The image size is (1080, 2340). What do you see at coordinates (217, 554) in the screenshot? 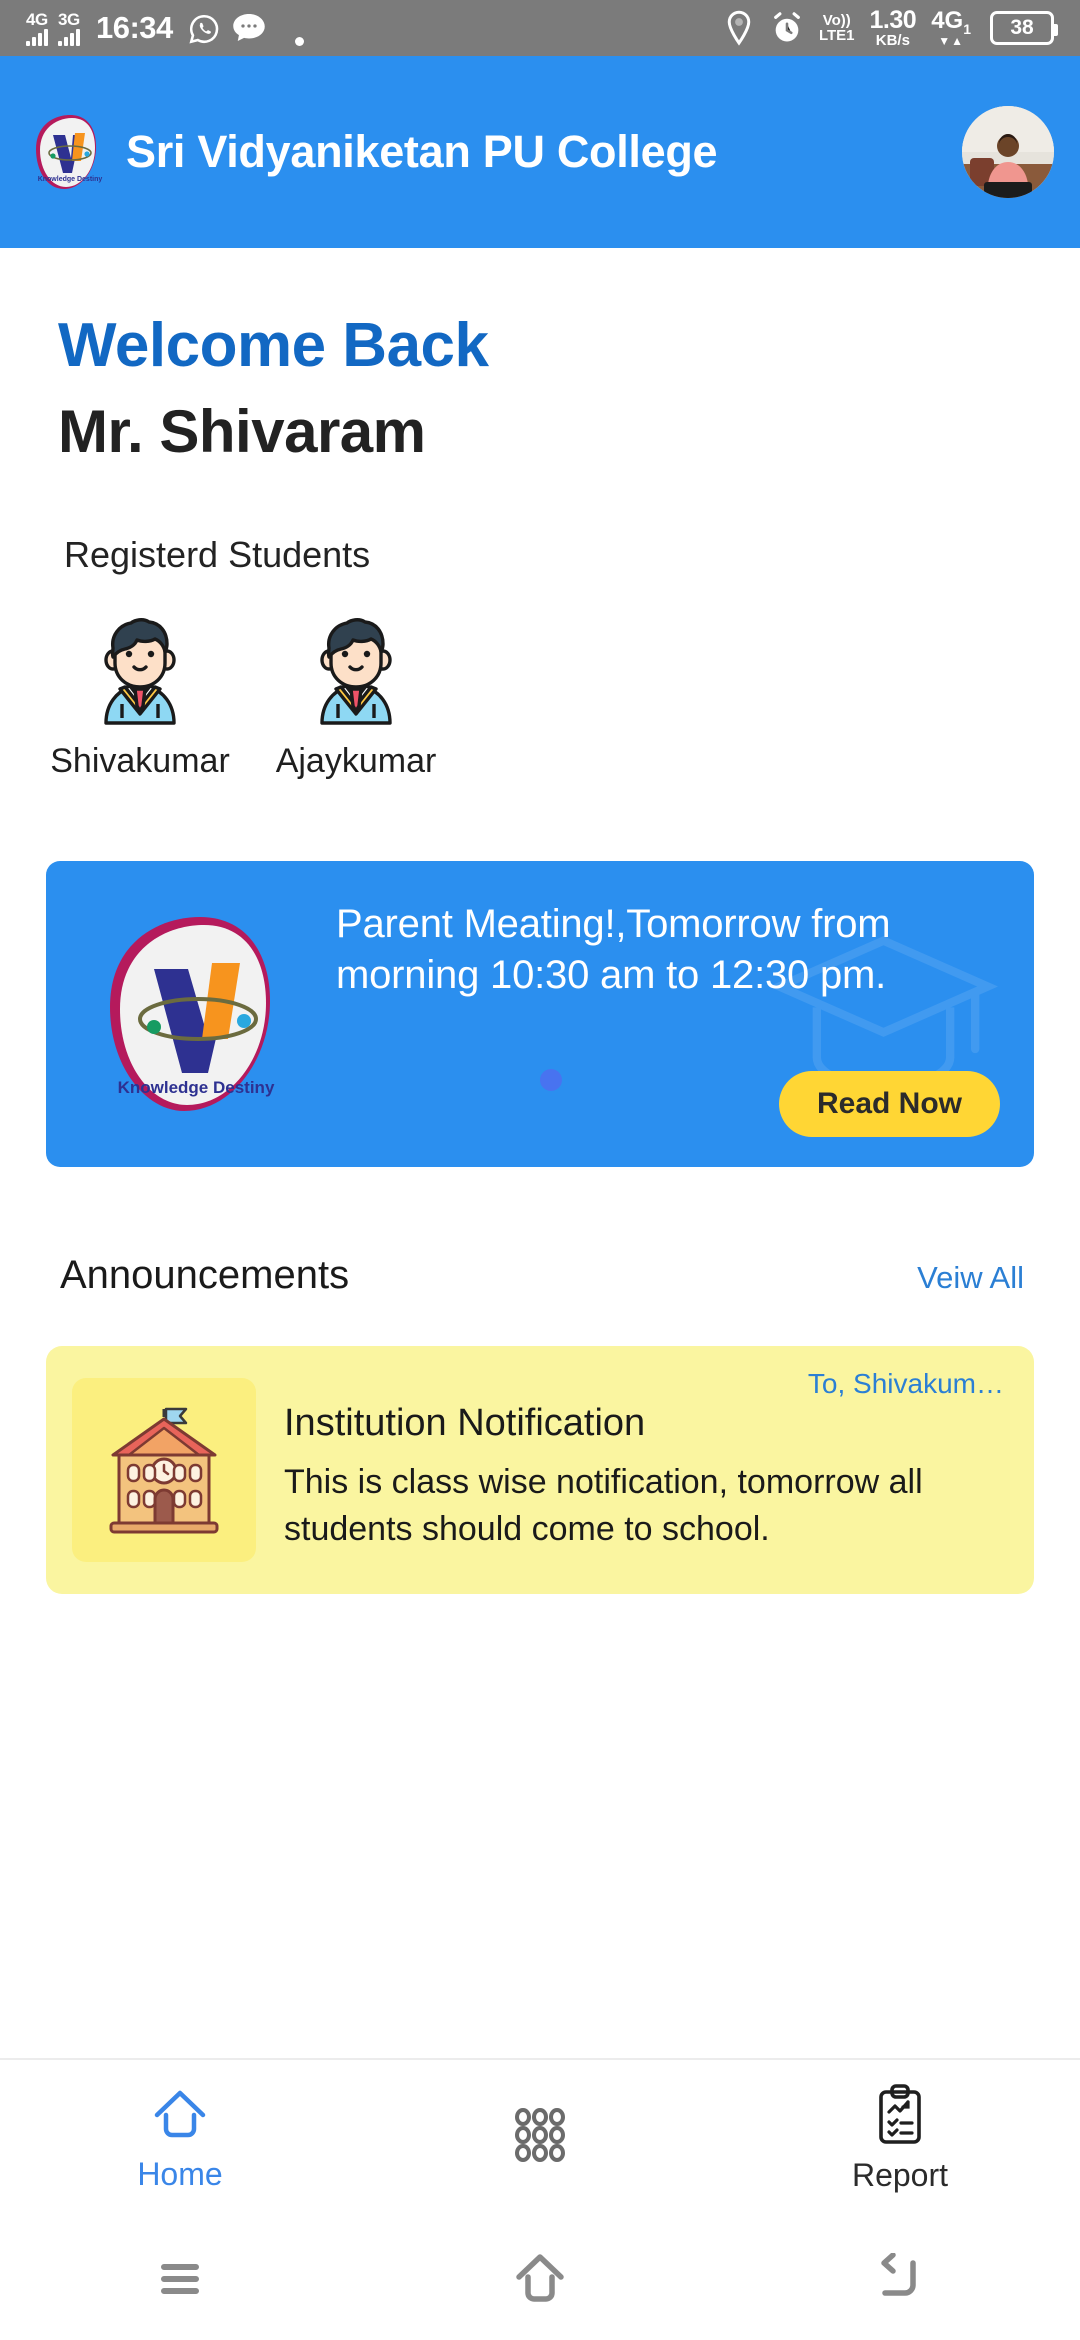
I see `registered-students-label: Registerd Students` at bounding box center [217, 554].